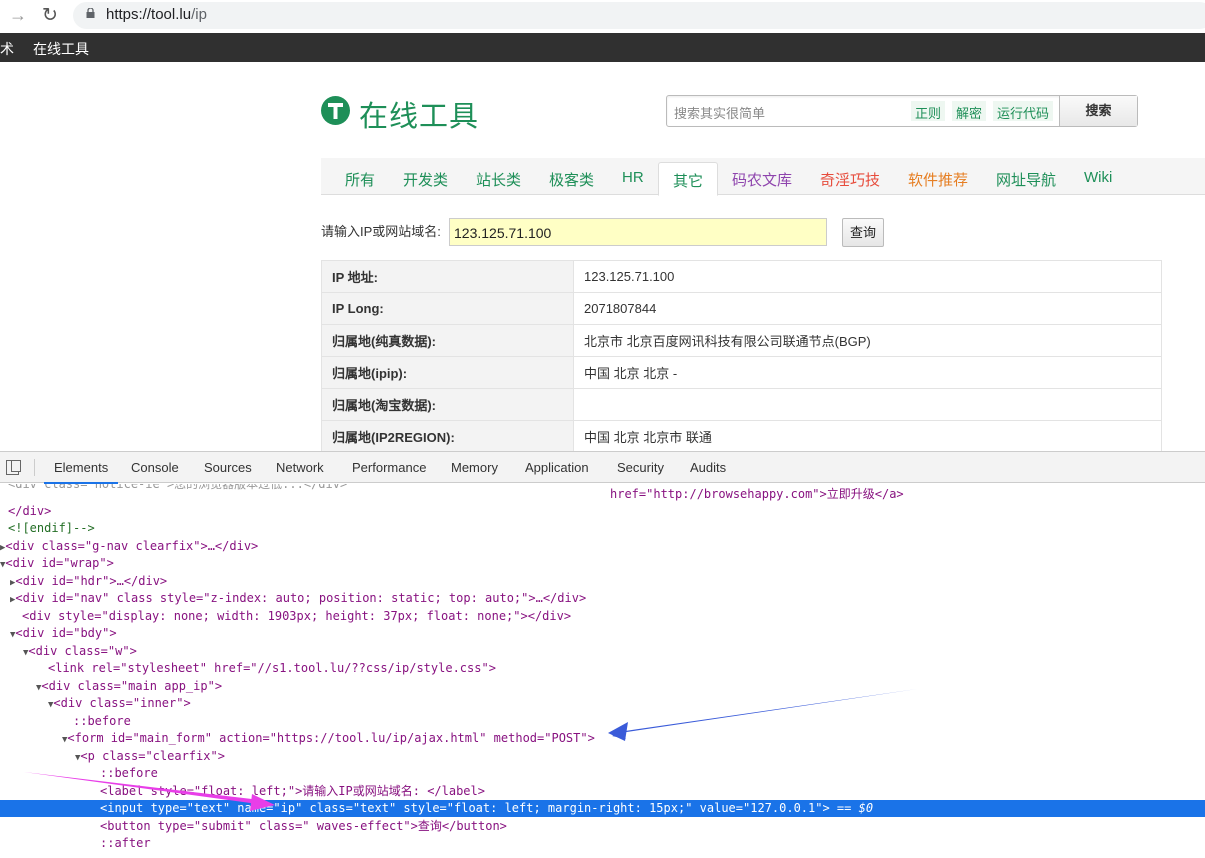 The width and height of the screenshot is (1205, 858). What do you see at coordinates (61, 49) in the screenshot?
I see `global-nav-item-online-tools: 在线工具` at bounding box center [61, 49].